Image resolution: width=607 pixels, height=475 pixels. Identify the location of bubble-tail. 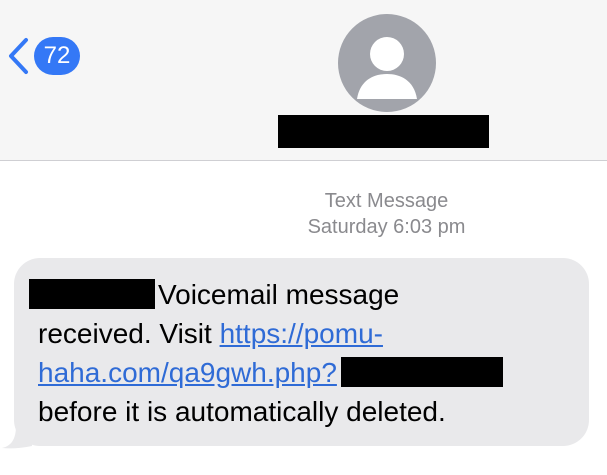
(17, 437).